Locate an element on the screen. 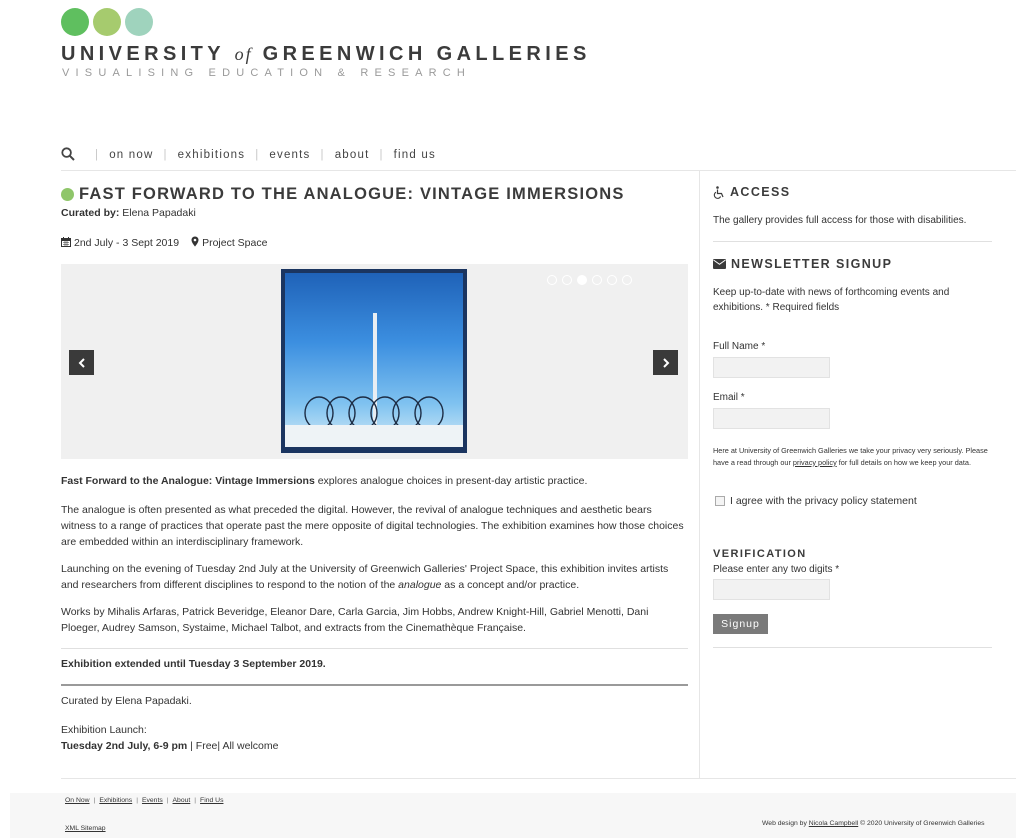 The image size is (1016, 838). nav-item-events: events is located at coordinates (289, 155).